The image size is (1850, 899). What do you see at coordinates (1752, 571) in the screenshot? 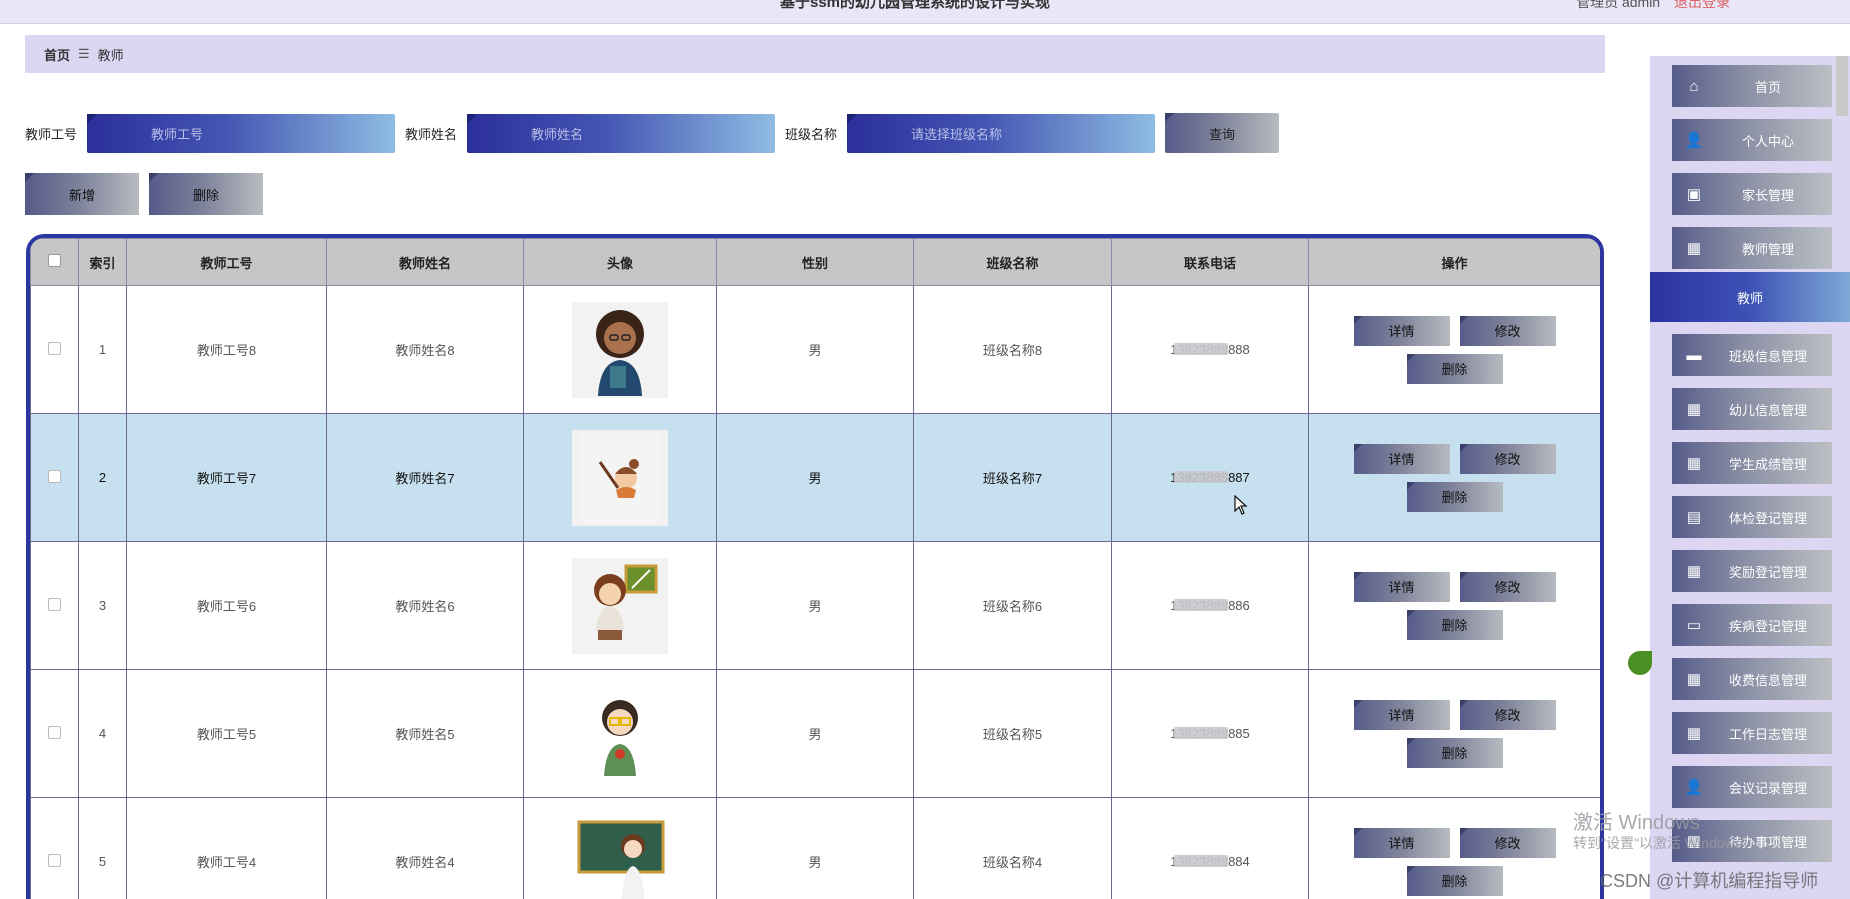
I see `sidebar-item-rewards: ▦ 奖励登记管理` at bounding box center [1752, 571].